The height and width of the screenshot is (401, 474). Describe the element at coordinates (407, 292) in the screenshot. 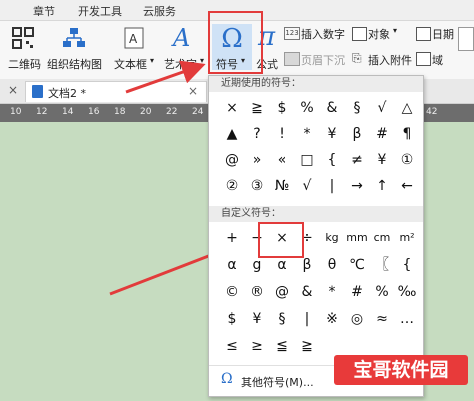

I see `symbol-cell: ‰` at that location.